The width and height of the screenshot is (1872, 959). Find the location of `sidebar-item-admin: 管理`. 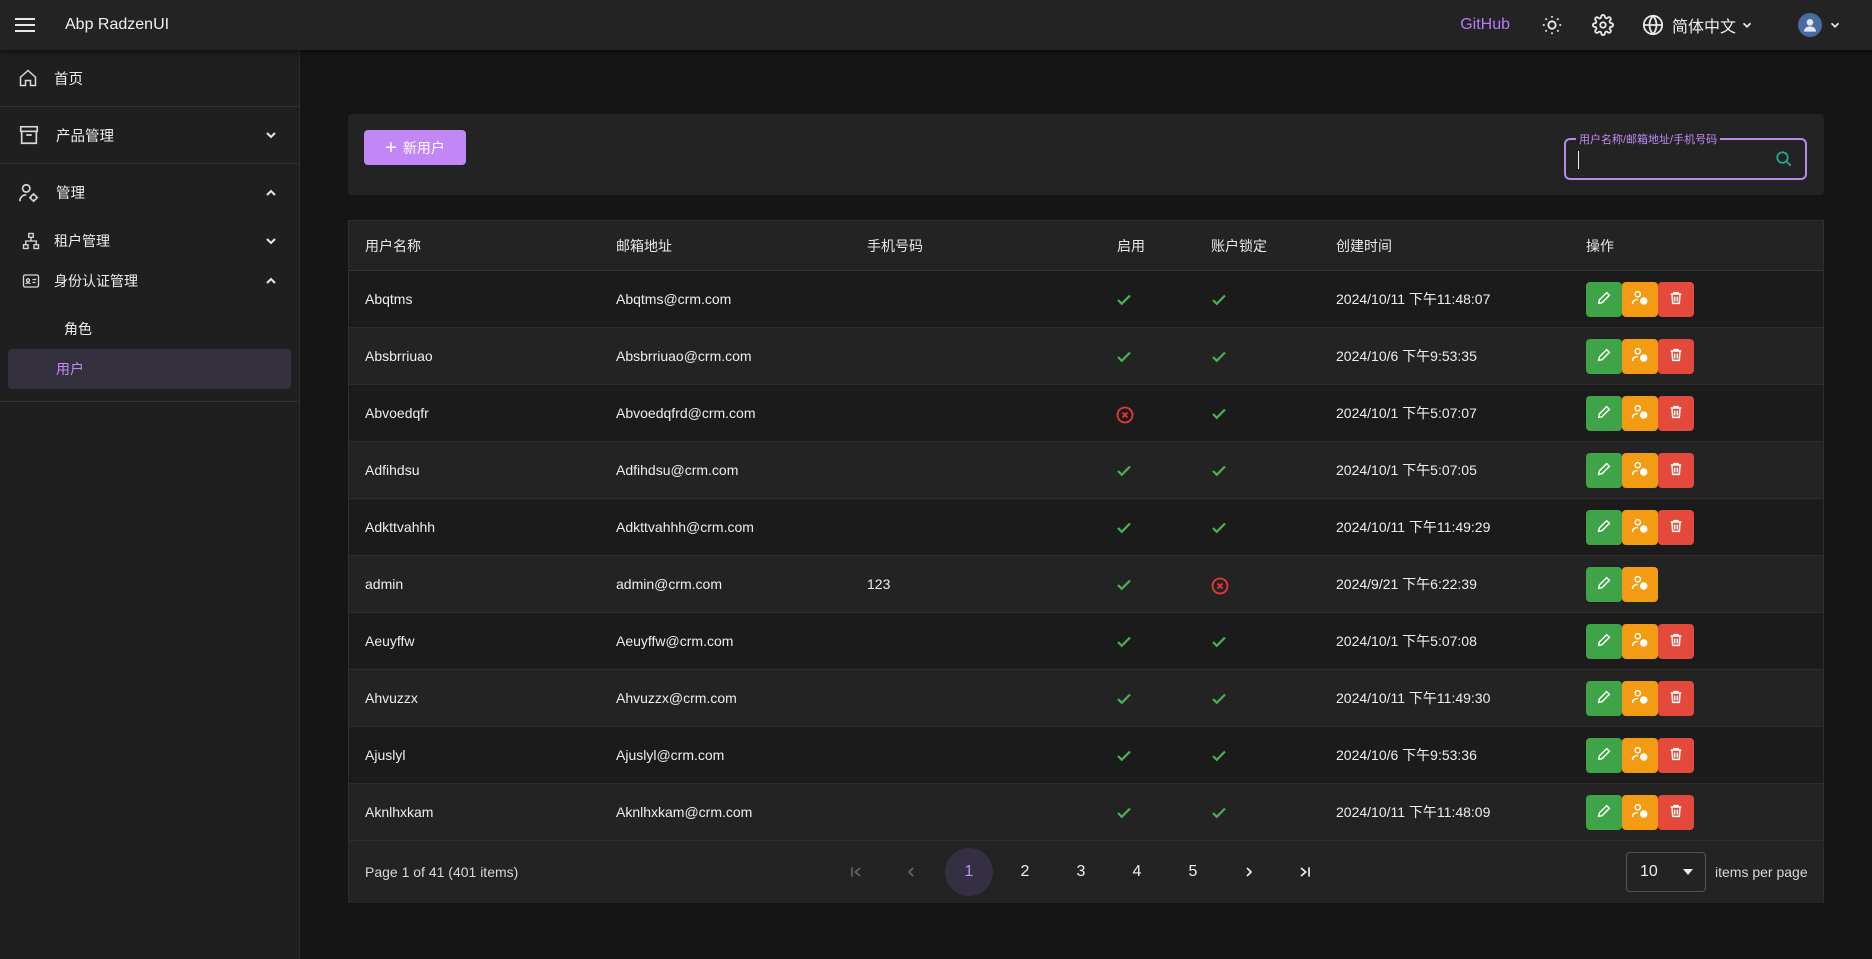

sidebar-item-admin: 管理 is located at coordinates (149, 192).